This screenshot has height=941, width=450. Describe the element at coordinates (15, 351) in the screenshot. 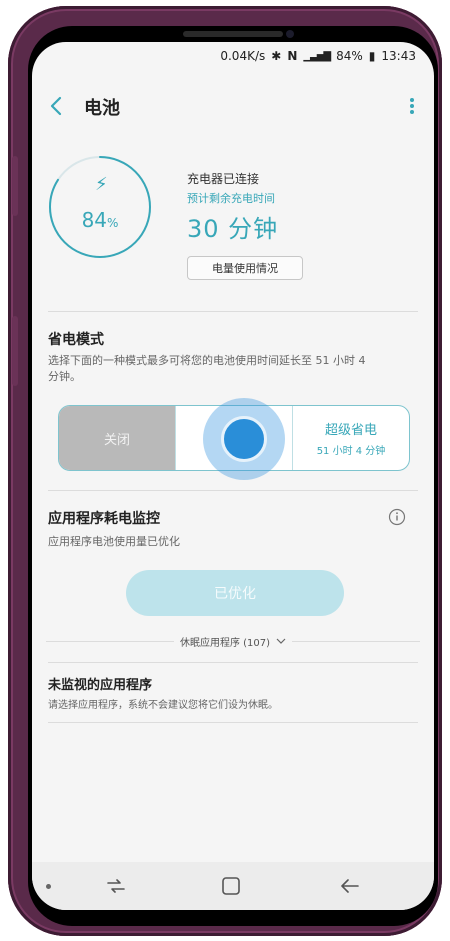

I see `bixby-button` at that location.